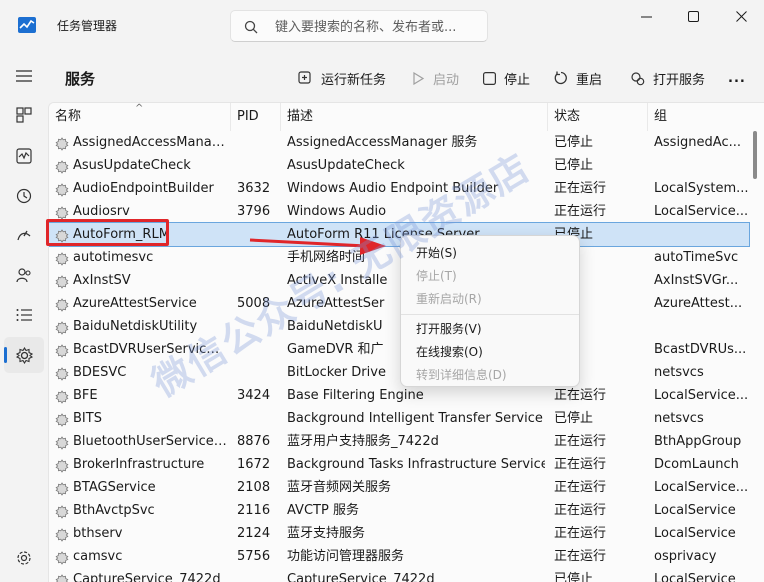 The image size is (764, 582). Describe the element at coordinates (135, 326) in the screenshot. I see `service-name: BaiduNetdiskUtility` at that location.